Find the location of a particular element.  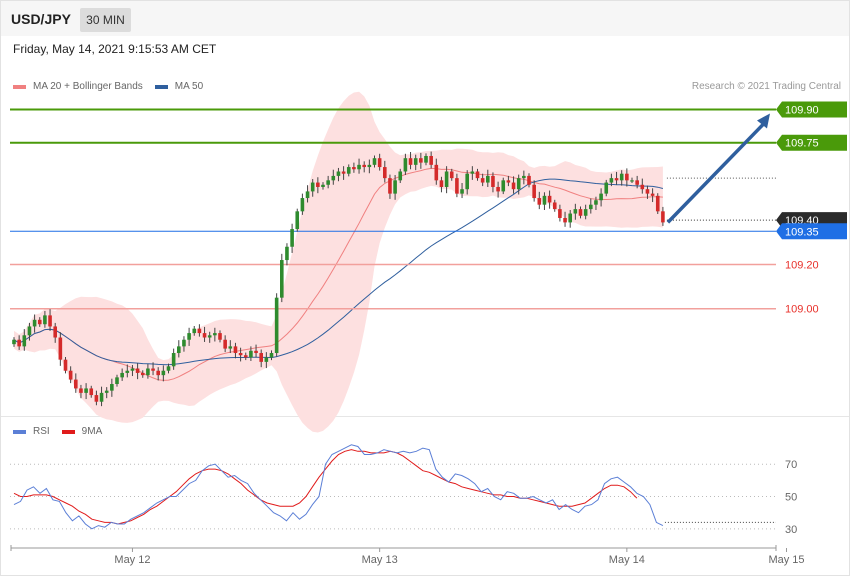

resistance-tag-1: 109.75 is located at coordinates (811, 142).